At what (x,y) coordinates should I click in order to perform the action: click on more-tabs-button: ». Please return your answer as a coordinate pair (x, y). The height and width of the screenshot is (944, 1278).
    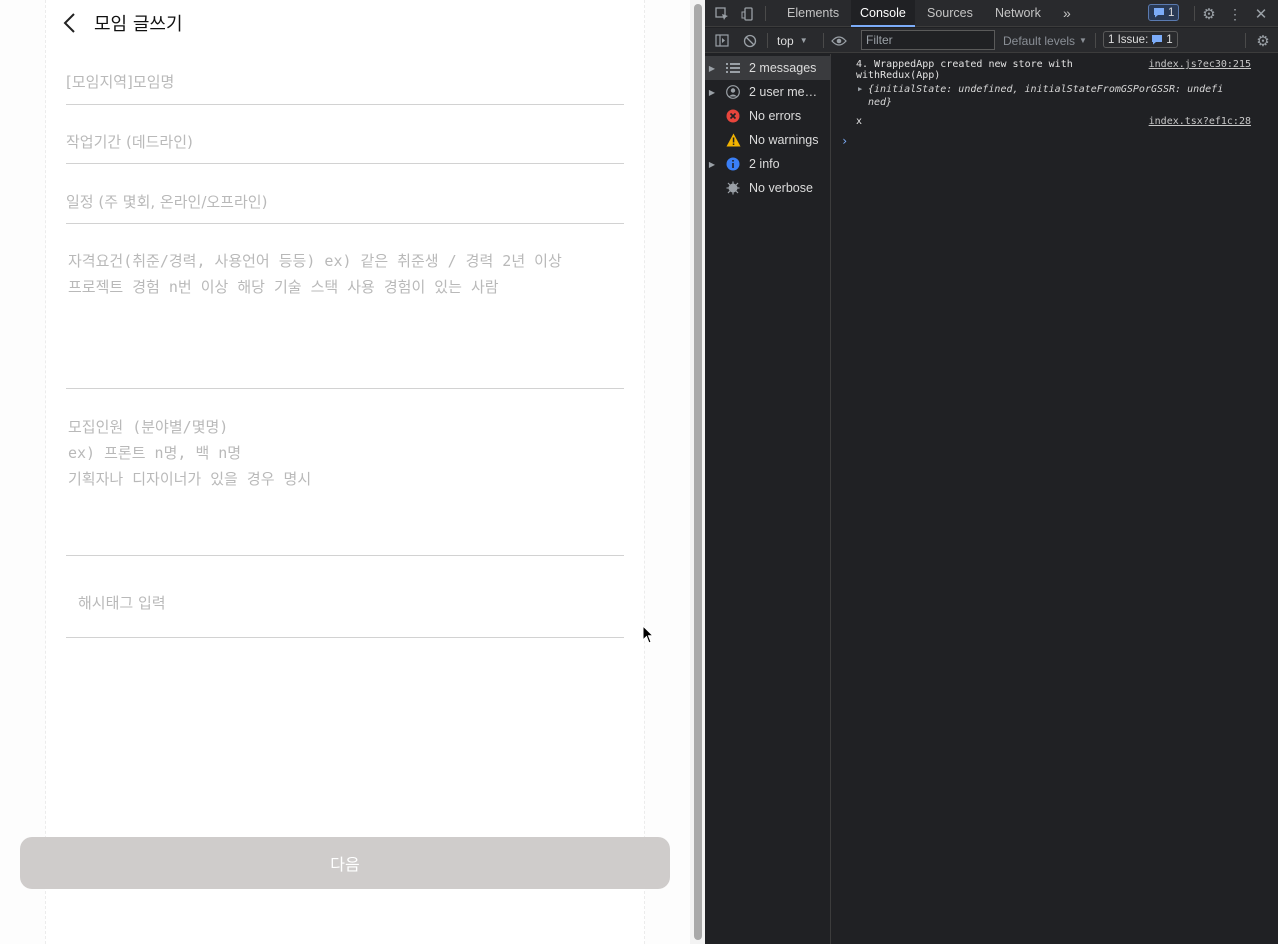
    Looking at the image, I should click on (1067, 13).